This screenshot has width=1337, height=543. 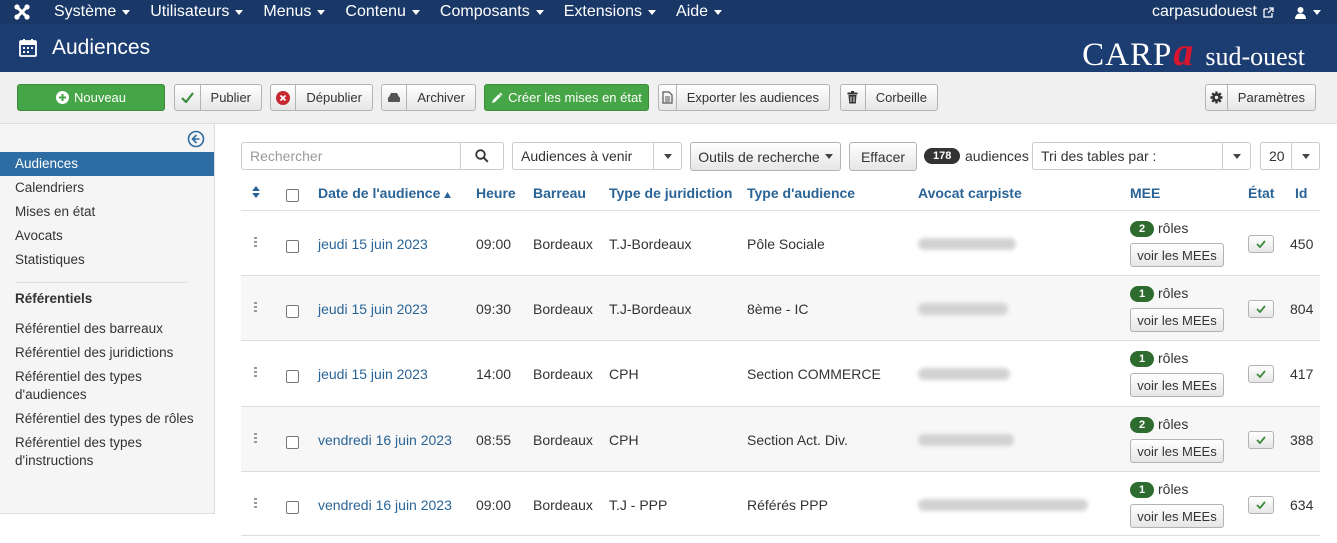 I want to click on export-button: Exporter les audiences, so click(x=744, y=97).